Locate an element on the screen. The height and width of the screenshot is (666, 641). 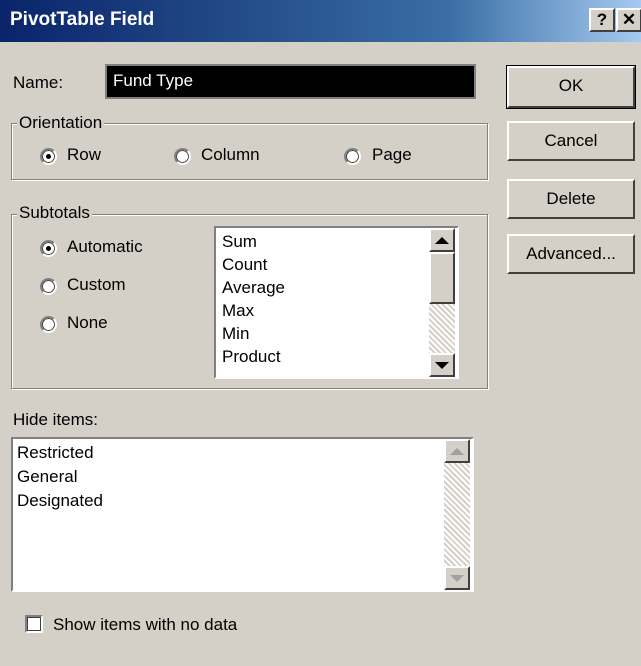
orientation-column-label: Column is located at coordinates (230, 155).